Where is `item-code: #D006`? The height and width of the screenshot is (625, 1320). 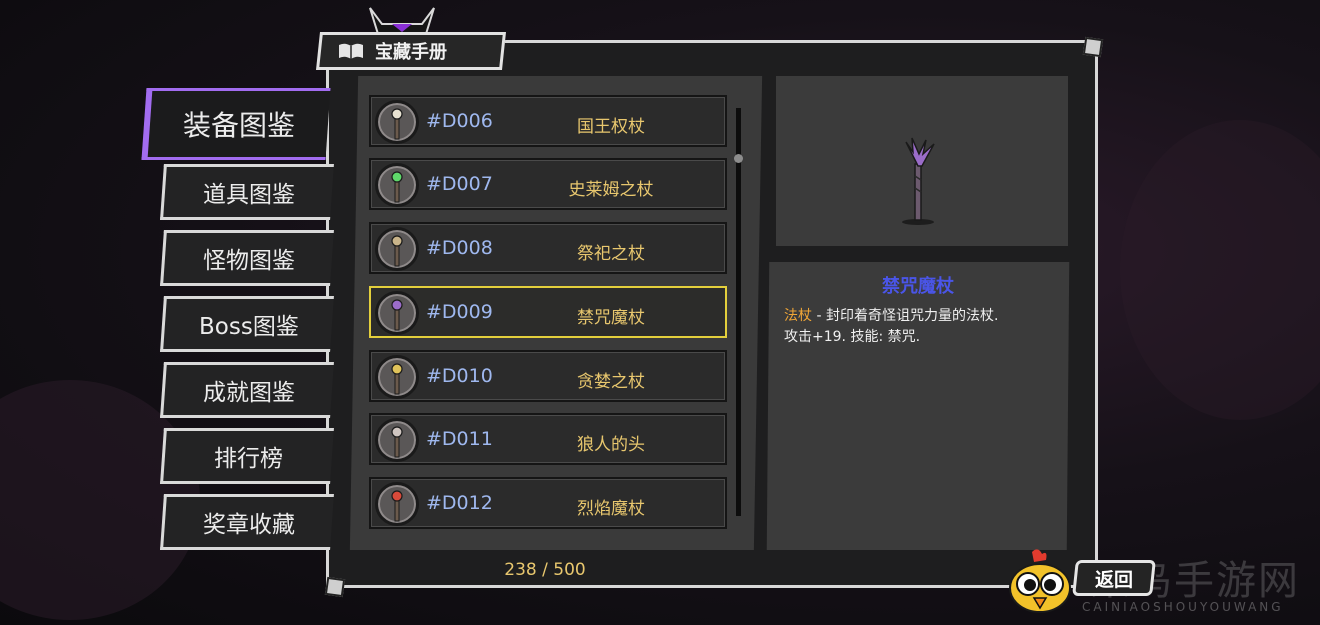 item-code: #D006 is located at coordinates (459, 121).